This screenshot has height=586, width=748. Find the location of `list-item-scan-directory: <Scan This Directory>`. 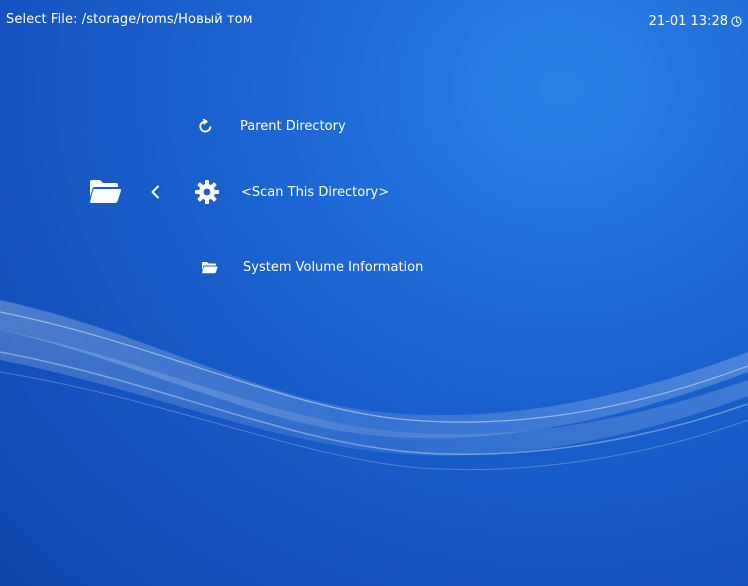

list-item-scan-directory: <Scan This Directory> is located at coordinates (291, 192).